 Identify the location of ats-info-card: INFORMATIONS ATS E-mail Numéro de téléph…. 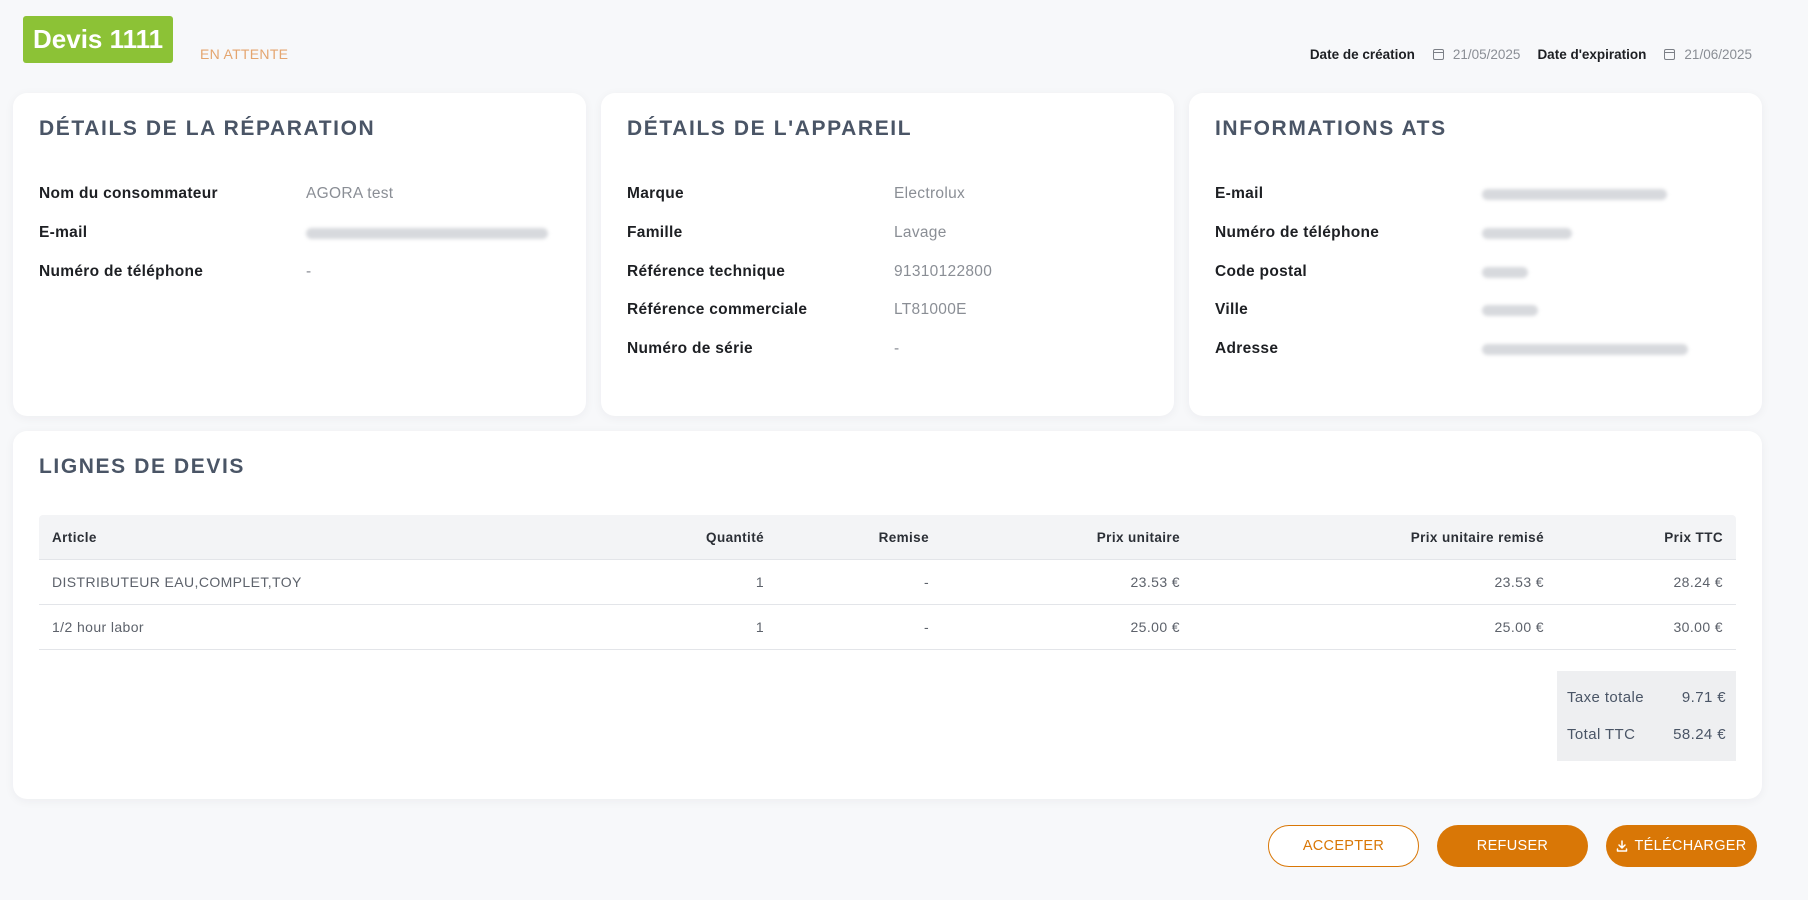
(1475, 254).